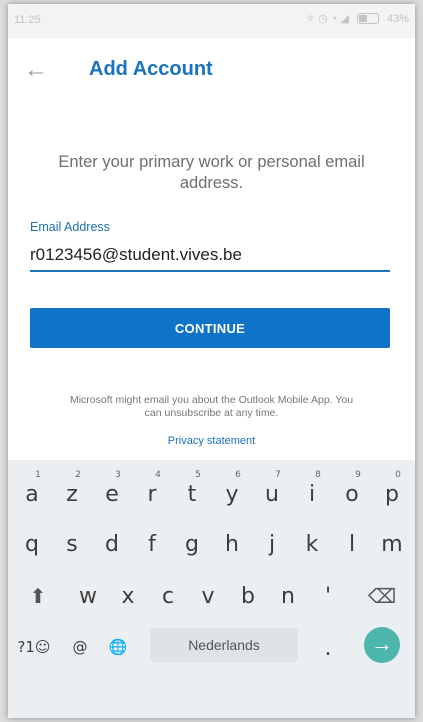 This screenshot has width=423, height=722. I want to click on key-period: ., so click(328, 645).